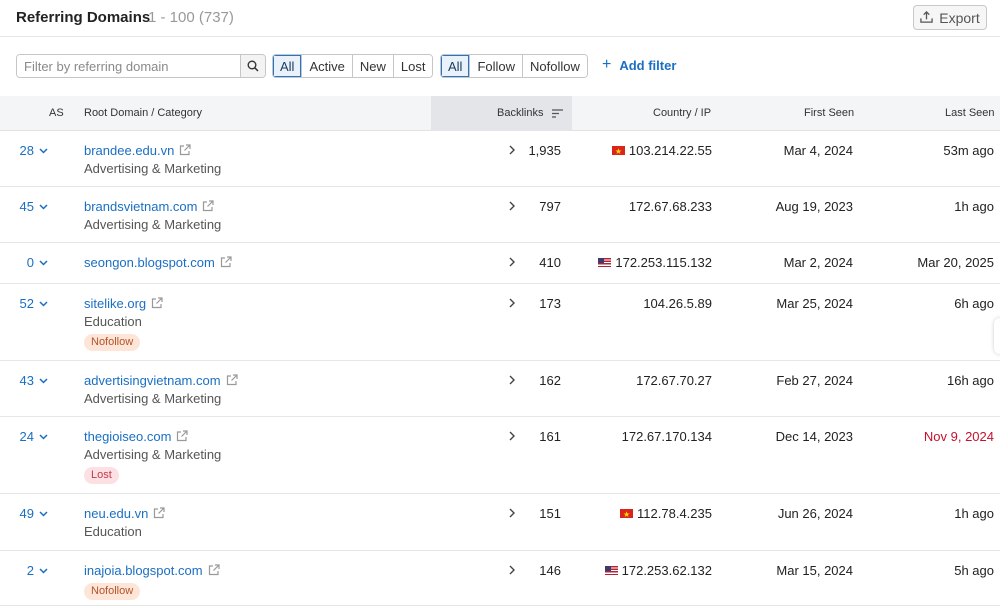 This screenshot has width=1000, height=606. I want to click on search-icon, so click(253, 66).